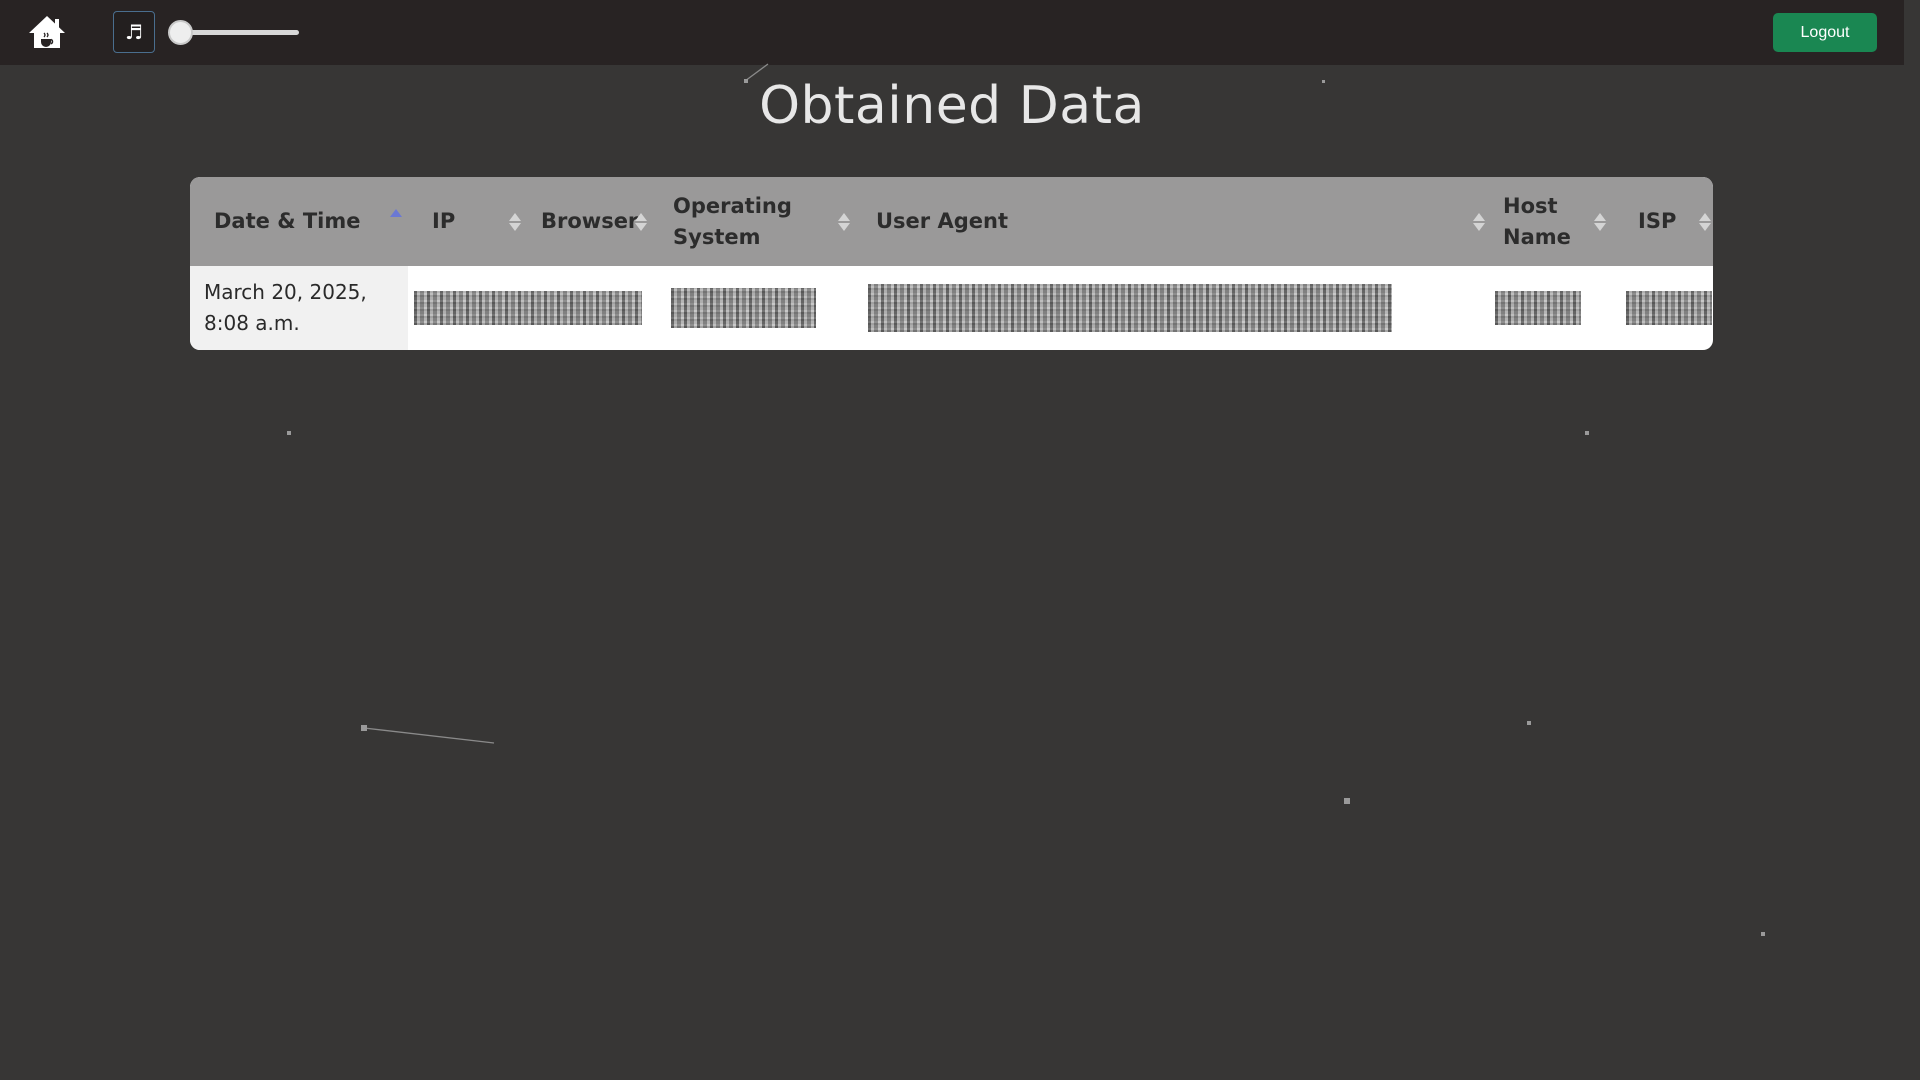  What do you see at coordinates (467, 221) in the screenshot?
I see `column-header-ip: IP` at bounding box center [467, 221].